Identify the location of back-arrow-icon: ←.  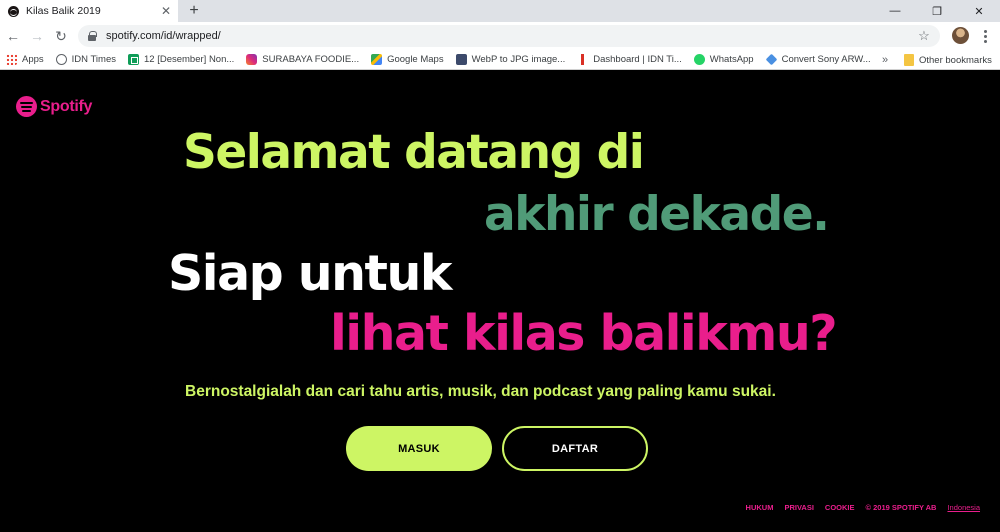
(13, 36).